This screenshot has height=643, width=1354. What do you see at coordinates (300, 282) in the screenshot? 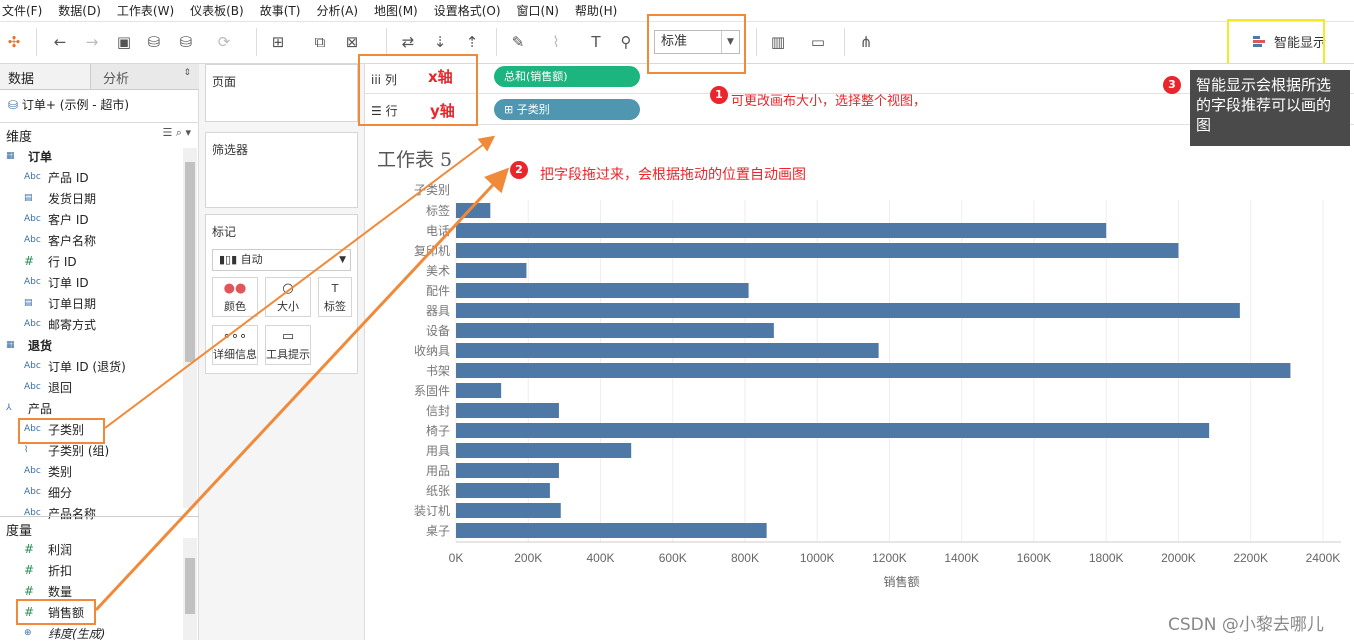
I see `drag-arrow-rows` at bounding box center [300, 282].